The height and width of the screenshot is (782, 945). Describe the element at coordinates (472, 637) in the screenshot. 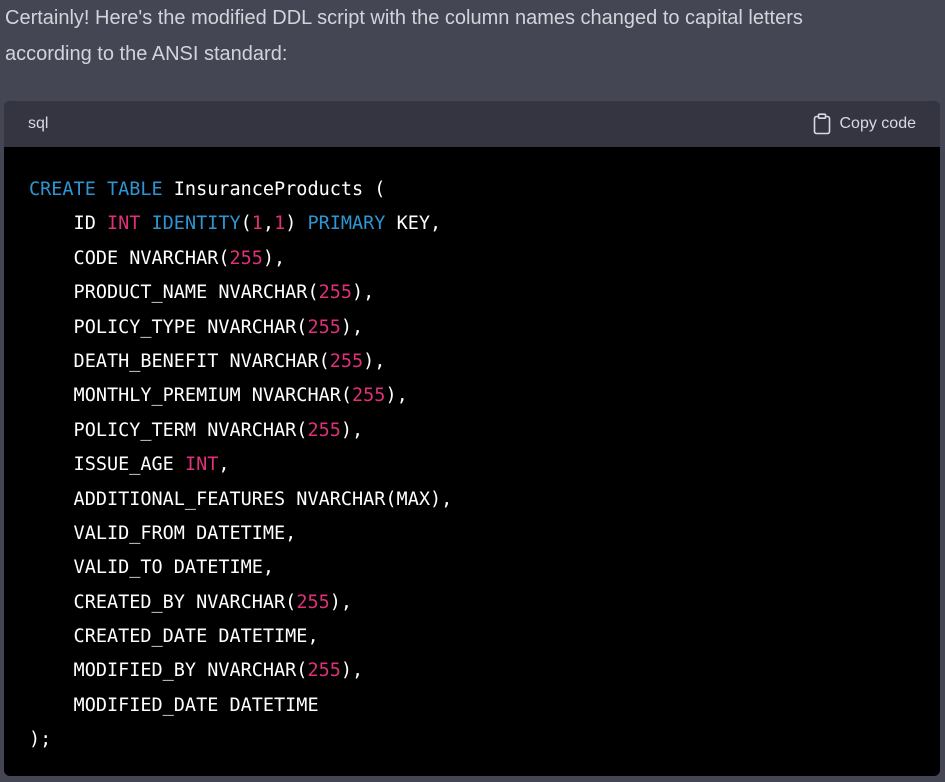

I see `code-line: CREATED_DATE DATETIME,` at that location.